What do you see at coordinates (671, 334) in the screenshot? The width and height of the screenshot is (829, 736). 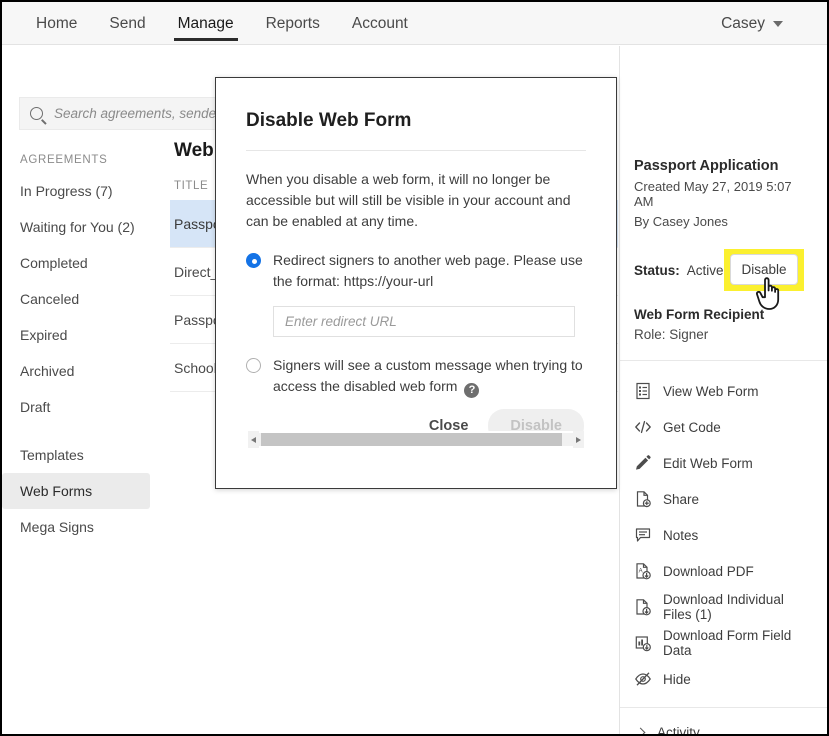 I see `recipient-role: Role: Signer` at bounding box center [671, 334].